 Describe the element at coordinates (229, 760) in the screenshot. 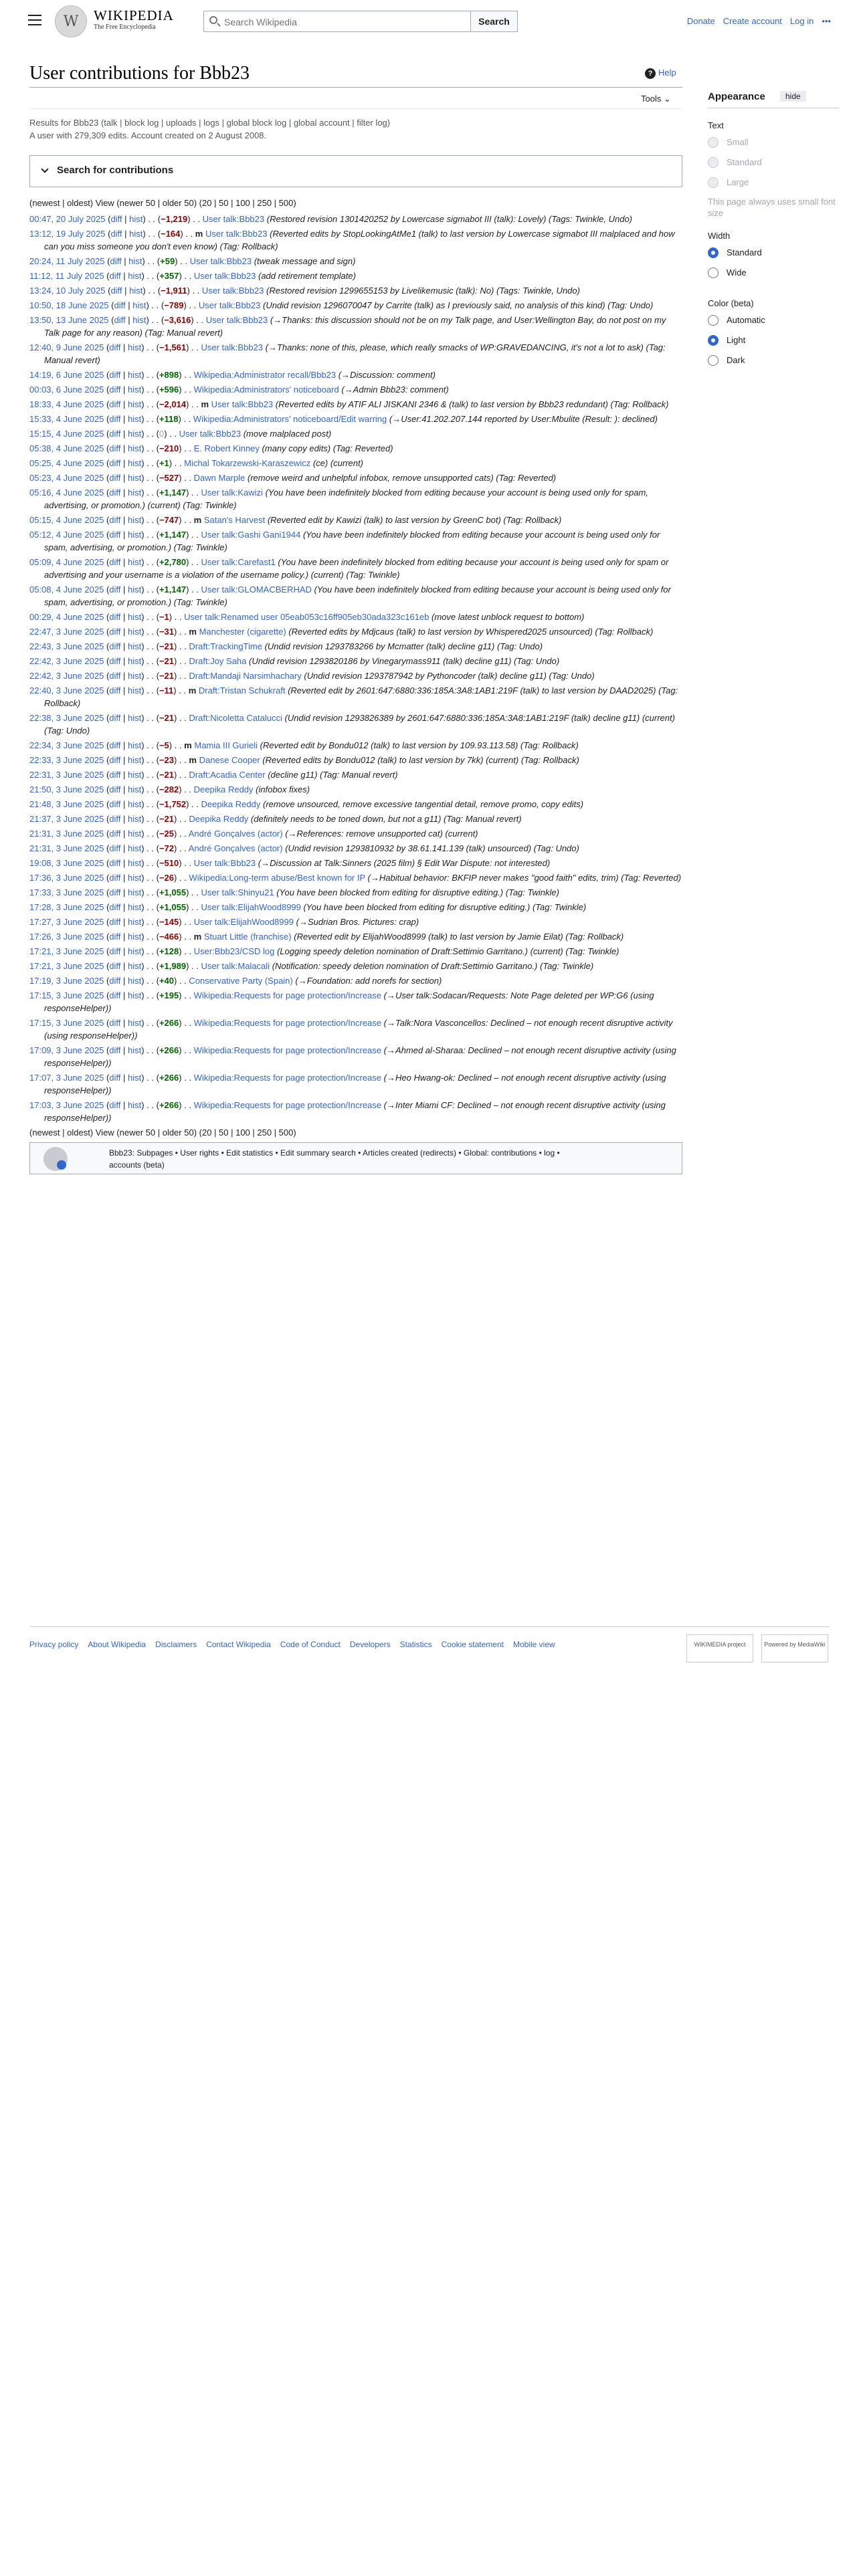

I see `page-link: Danese Cooper` at that location.